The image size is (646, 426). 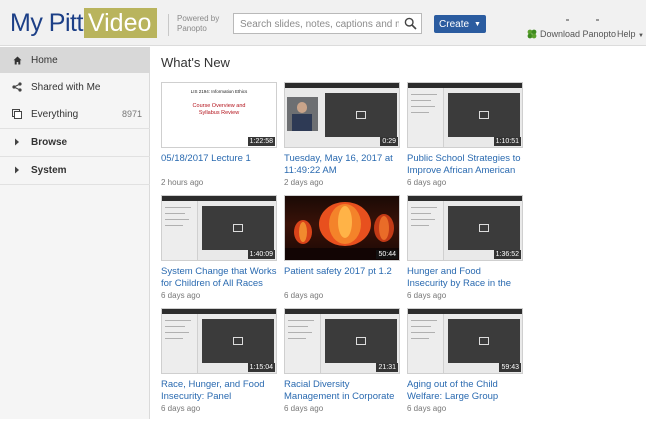 I want to click on page-title: What's New, so click(x=195, y=62).